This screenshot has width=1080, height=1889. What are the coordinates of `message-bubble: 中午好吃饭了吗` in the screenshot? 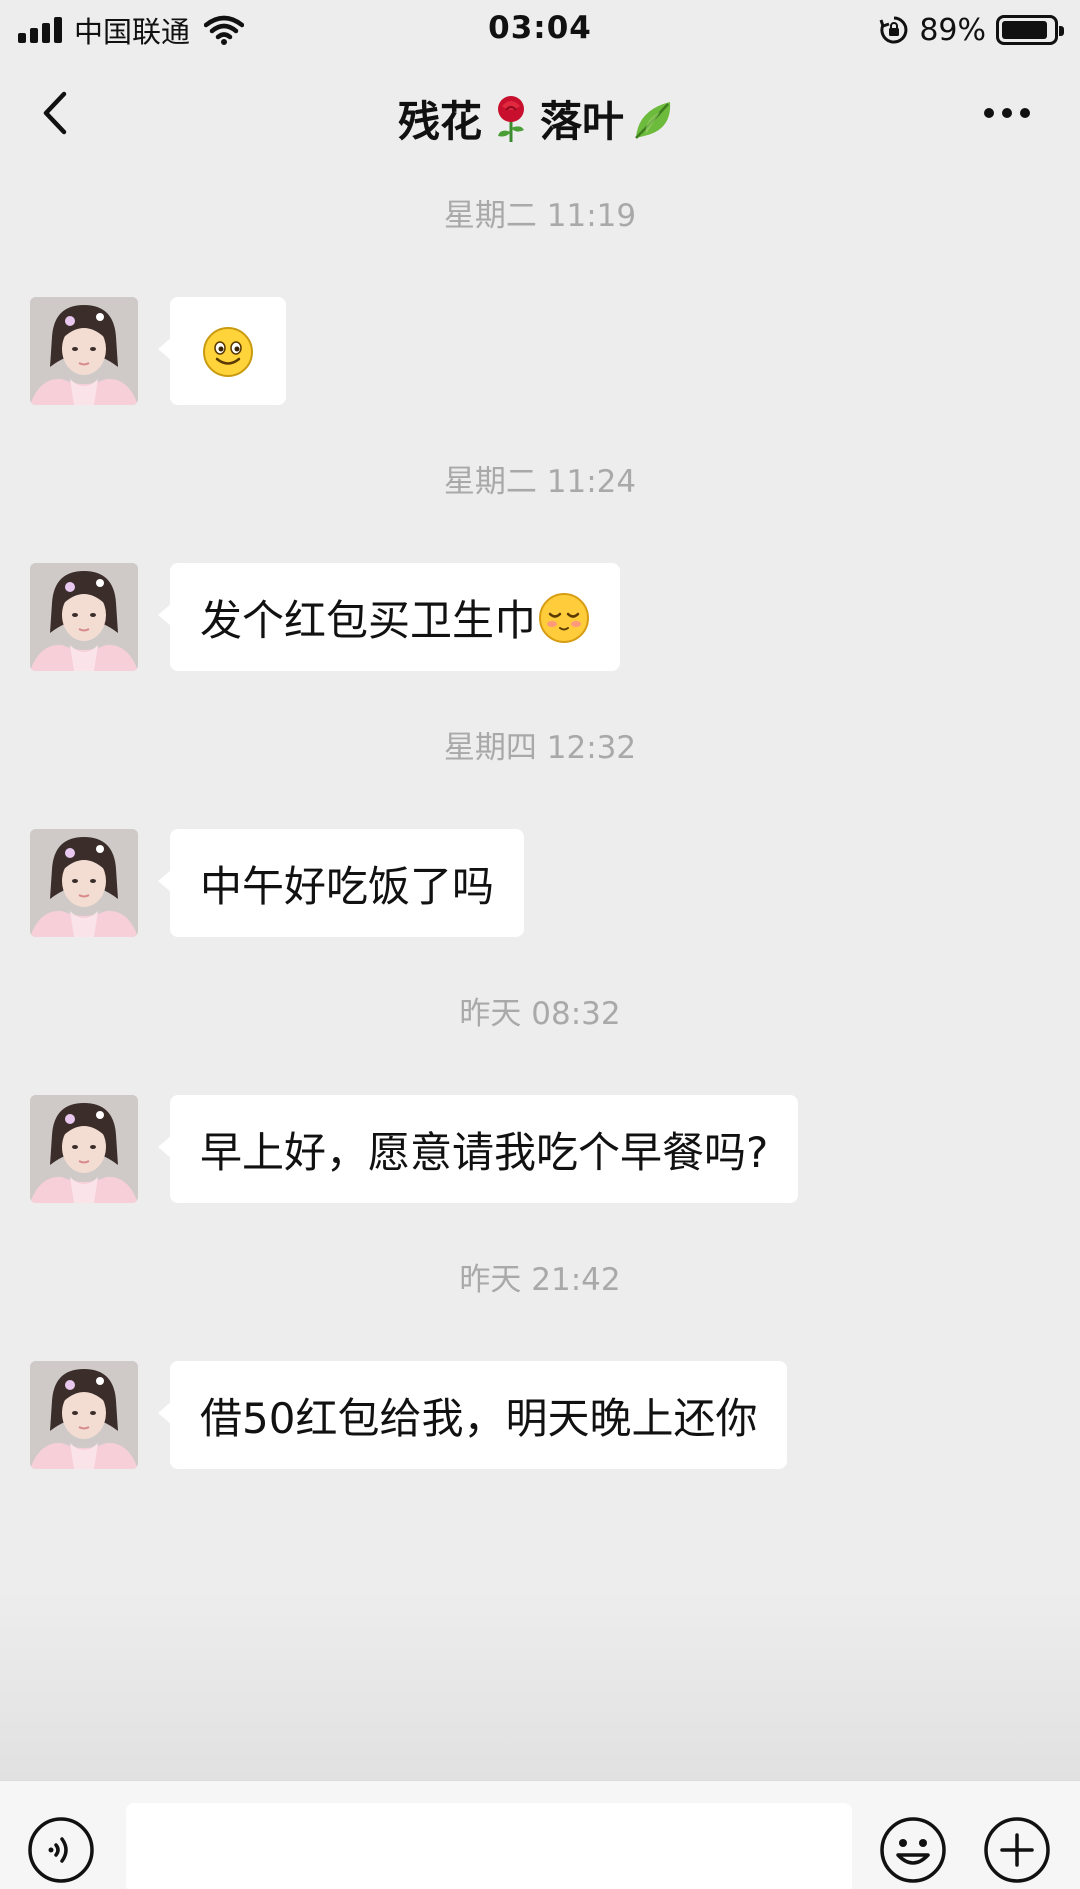 It's located at (341, 883).